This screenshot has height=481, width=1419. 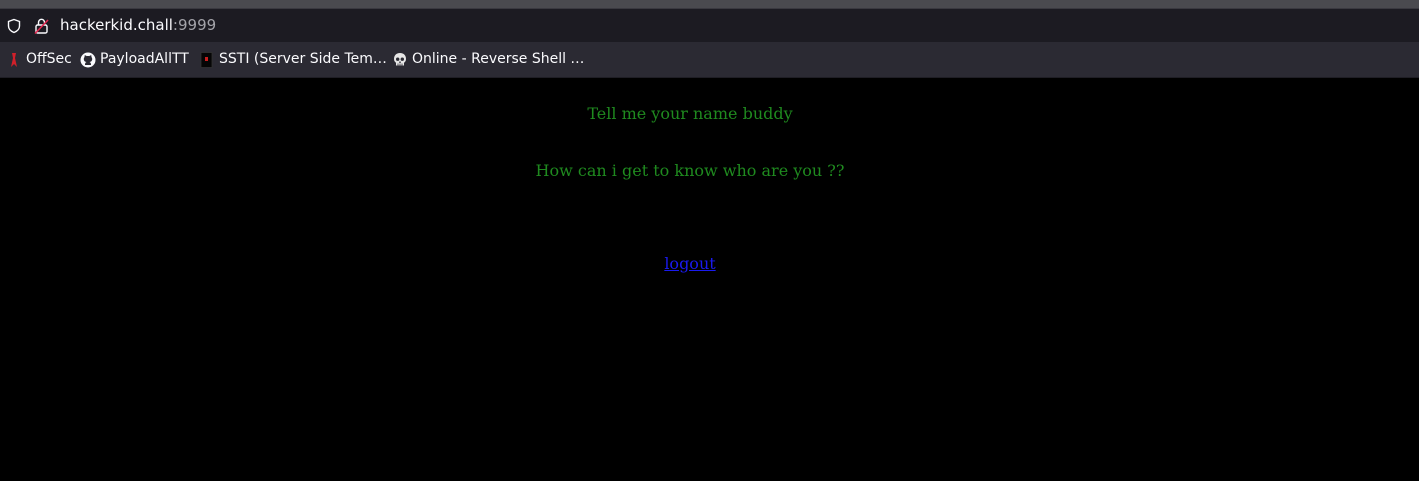 I want to click on address-bar: hackerkid.chall:9999, so click(x=709, y=25).